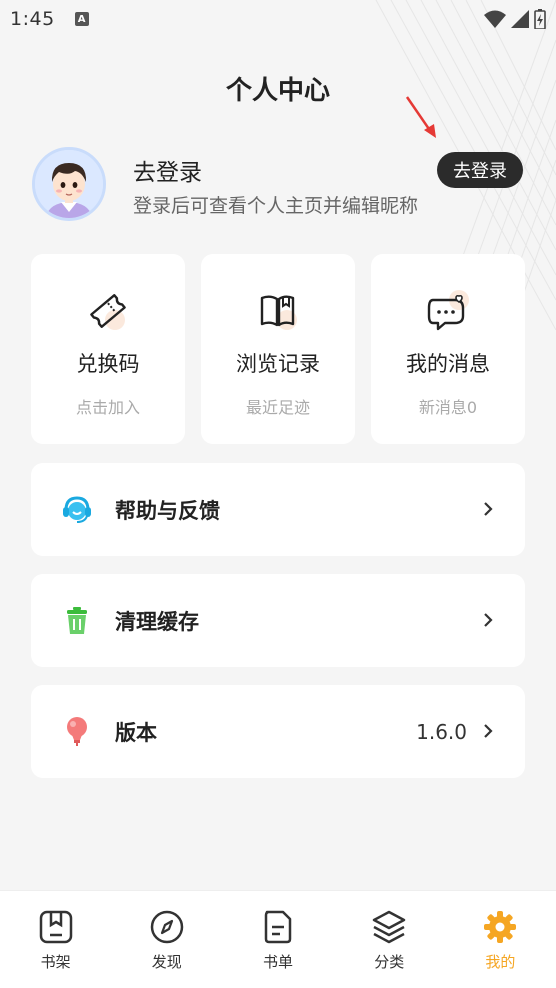 The height and width of the screenshot is (988, 556). I want to click on card-subtitle: 最近足迹, so click(277, 407).